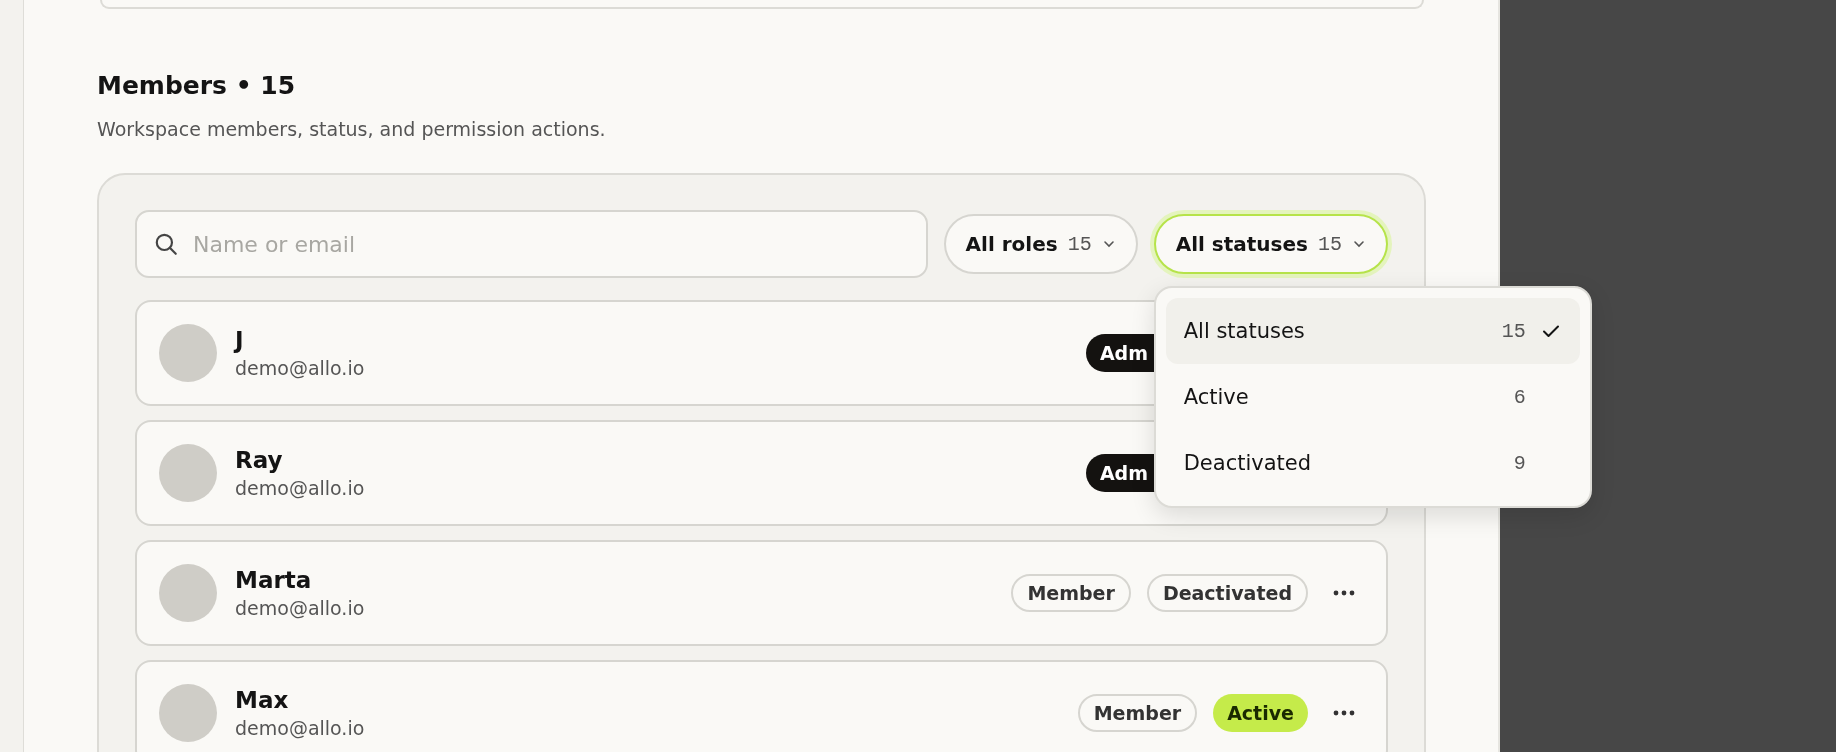 The height and width of the screenshot is (752, 1836). What do you see at coordinates (1260, 713) in the screenshot?
I see `badge: Active` at bounding box center [1260, 713].